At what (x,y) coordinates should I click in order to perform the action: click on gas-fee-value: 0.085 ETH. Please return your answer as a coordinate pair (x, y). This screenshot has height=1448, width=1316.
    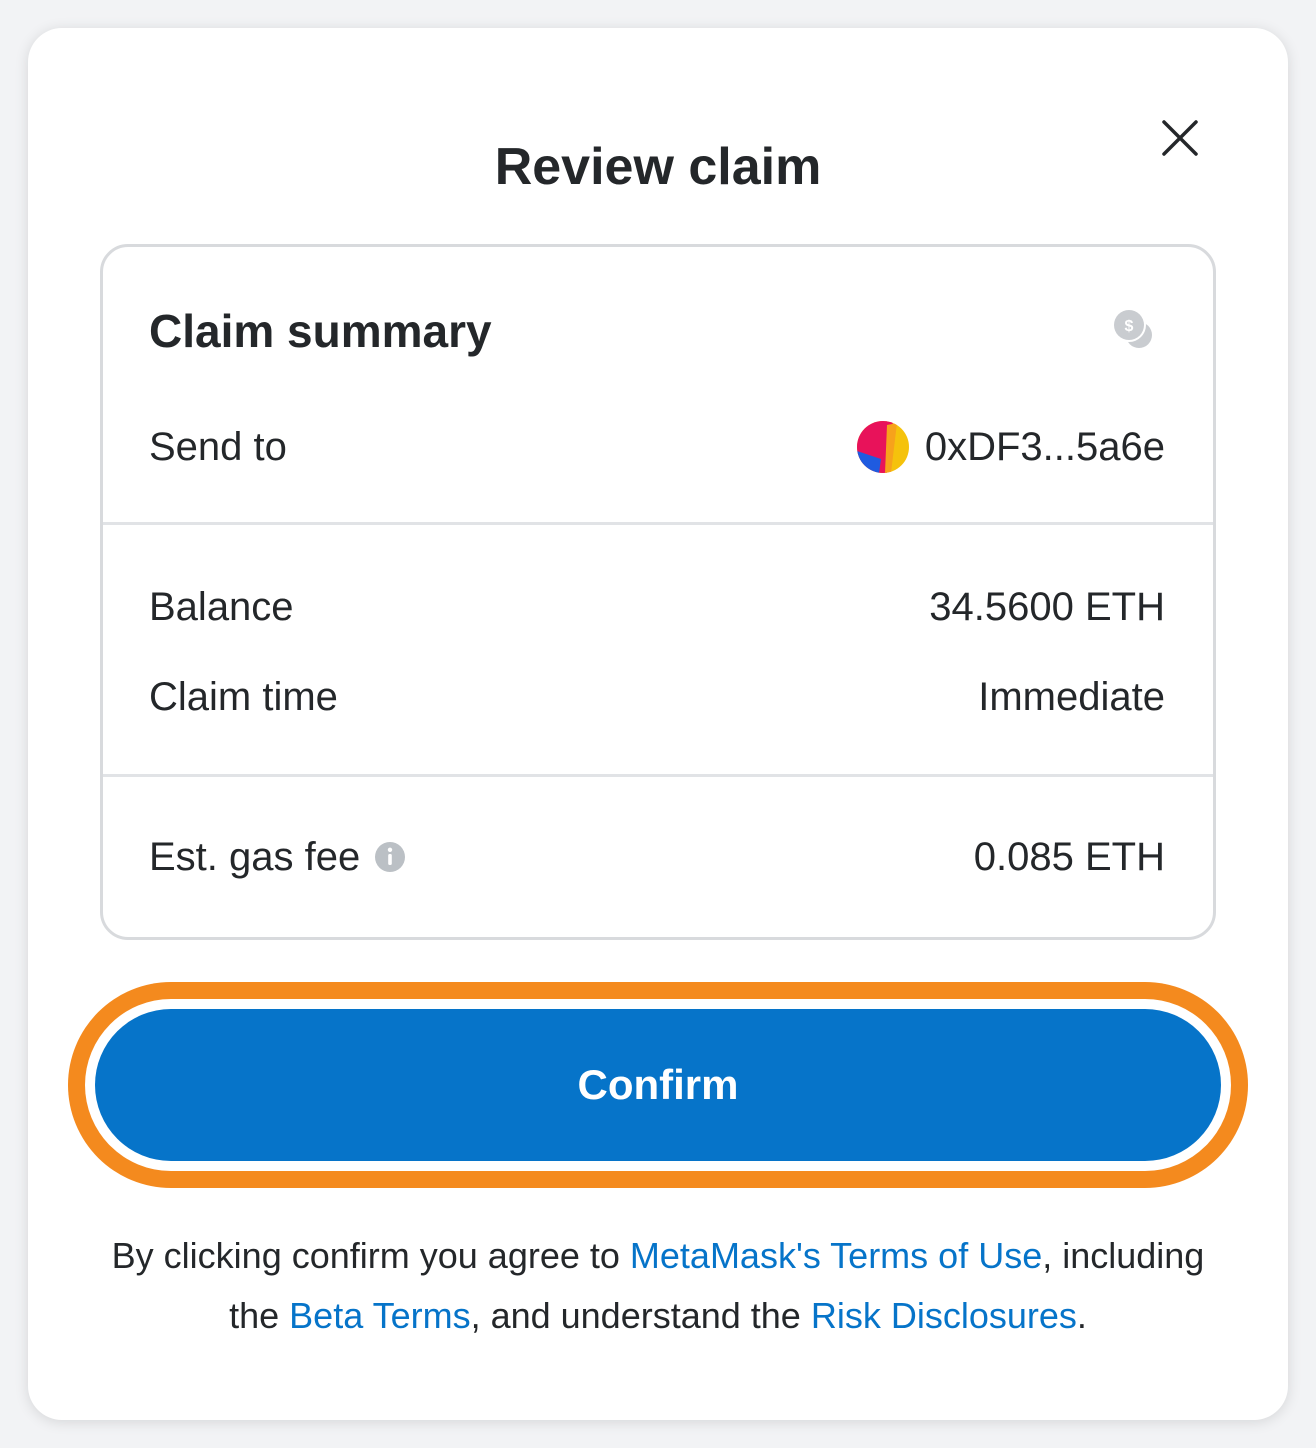
    Looking at the image, I should click on (1069, 857).